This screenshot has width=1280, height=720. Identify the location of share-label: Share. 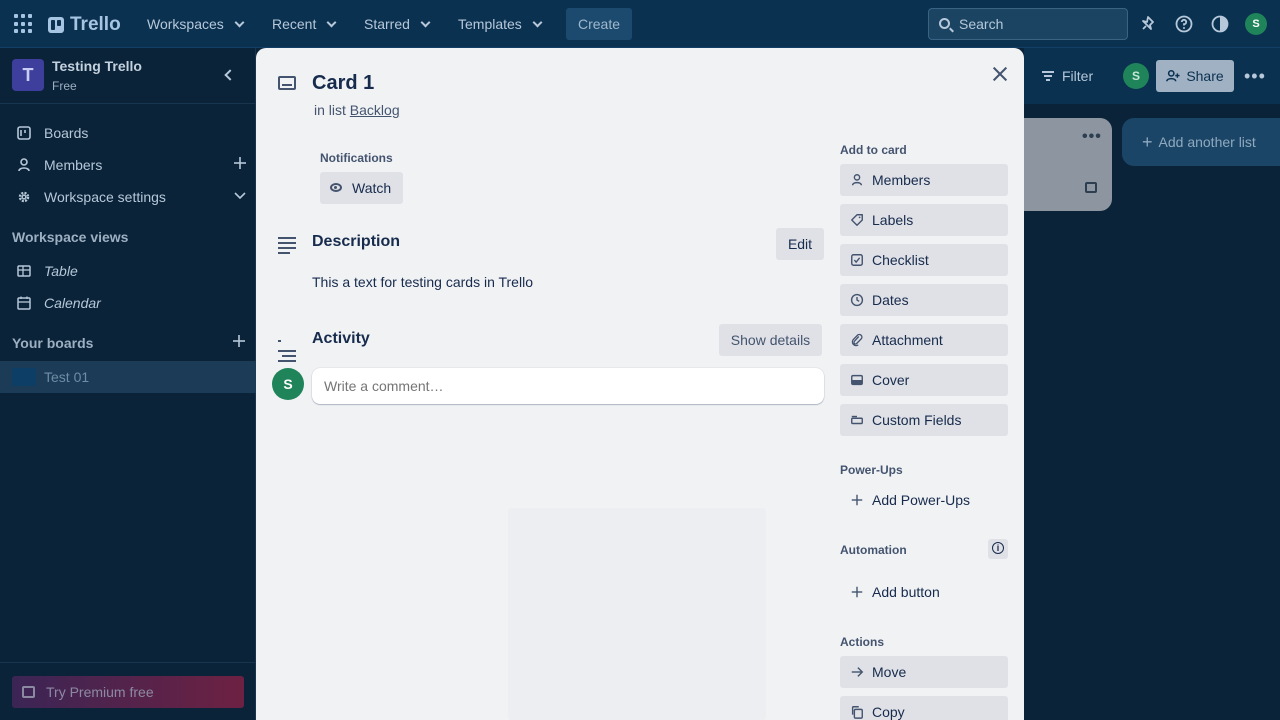
(1205, 76).